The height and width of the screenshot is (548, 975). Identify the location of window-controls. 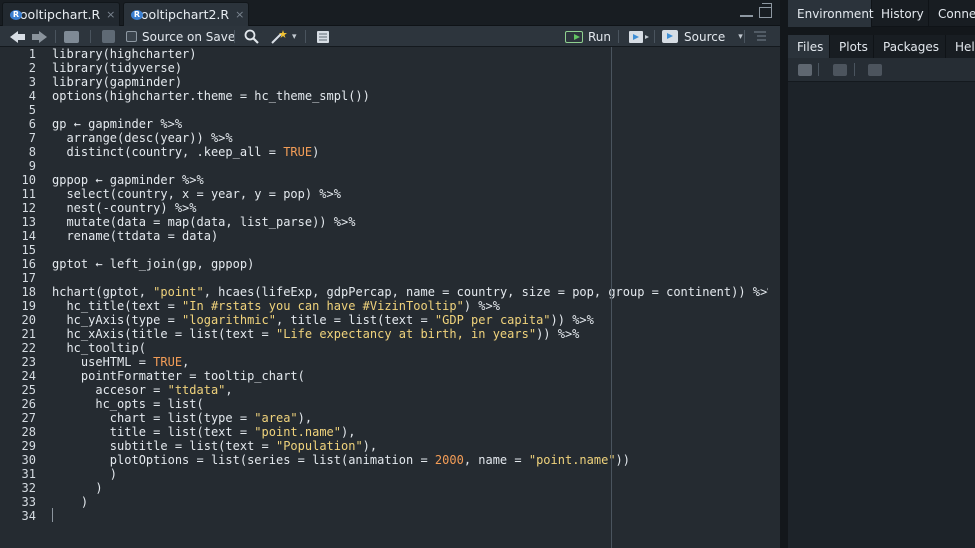
(756, 10).